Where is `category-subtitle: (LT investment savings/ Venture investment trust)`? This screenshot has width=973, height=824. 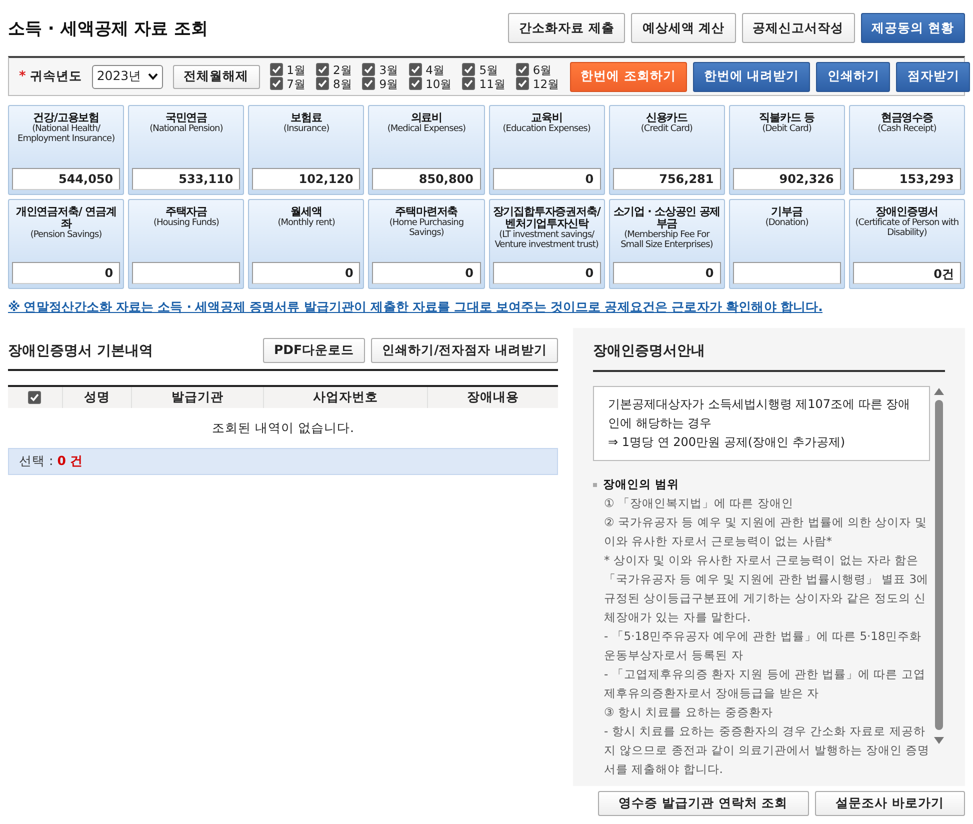
category-subtitle: (LT investment savings/ Venture investment trust) is located at coordinates (547, 240).